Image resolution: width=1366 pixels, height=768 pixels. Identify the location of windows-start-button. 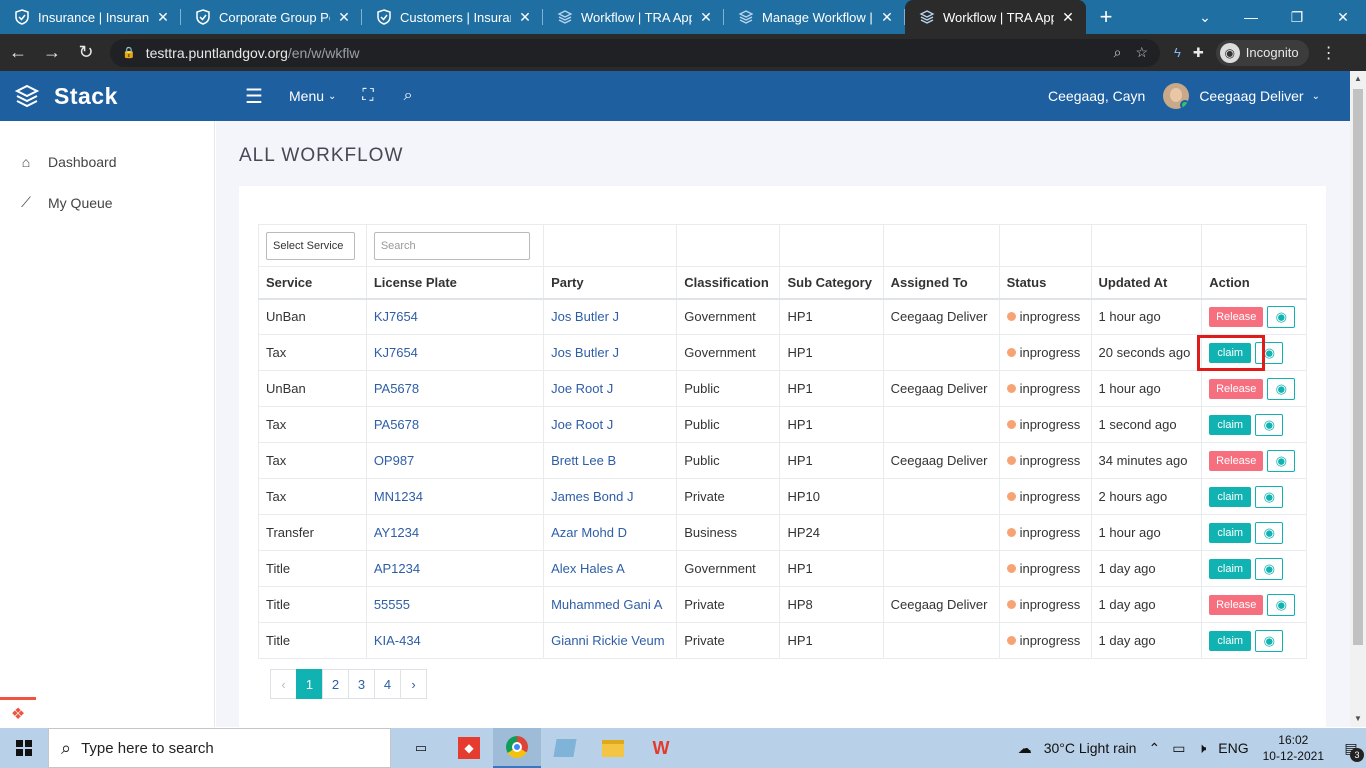
(24, 748).